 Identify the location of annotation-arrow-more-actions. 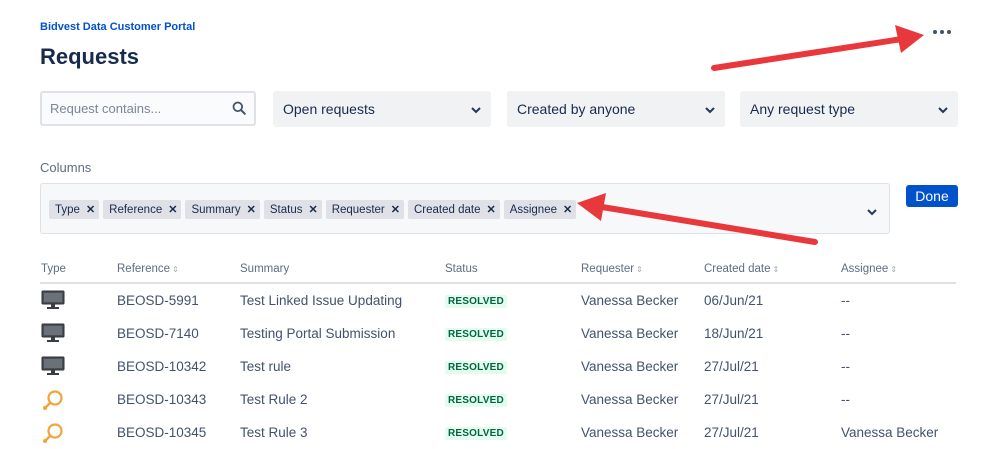
(817, 48).